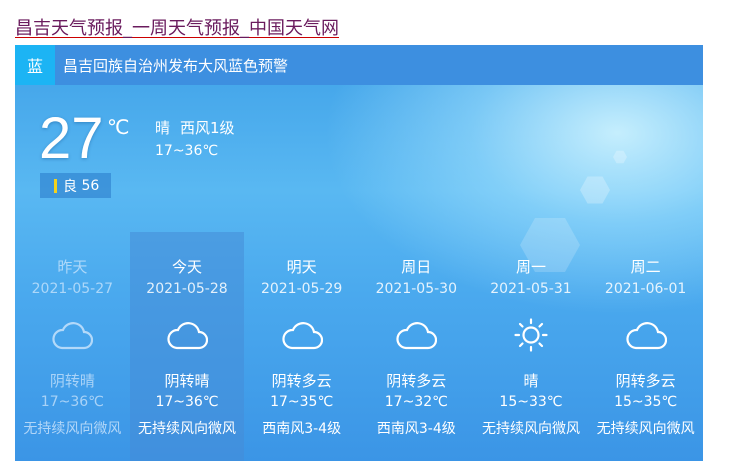  What do you see at coordinates (301, 267) in the screenshot?
I see `day-name: 明天` at bounding box center [301, 267].